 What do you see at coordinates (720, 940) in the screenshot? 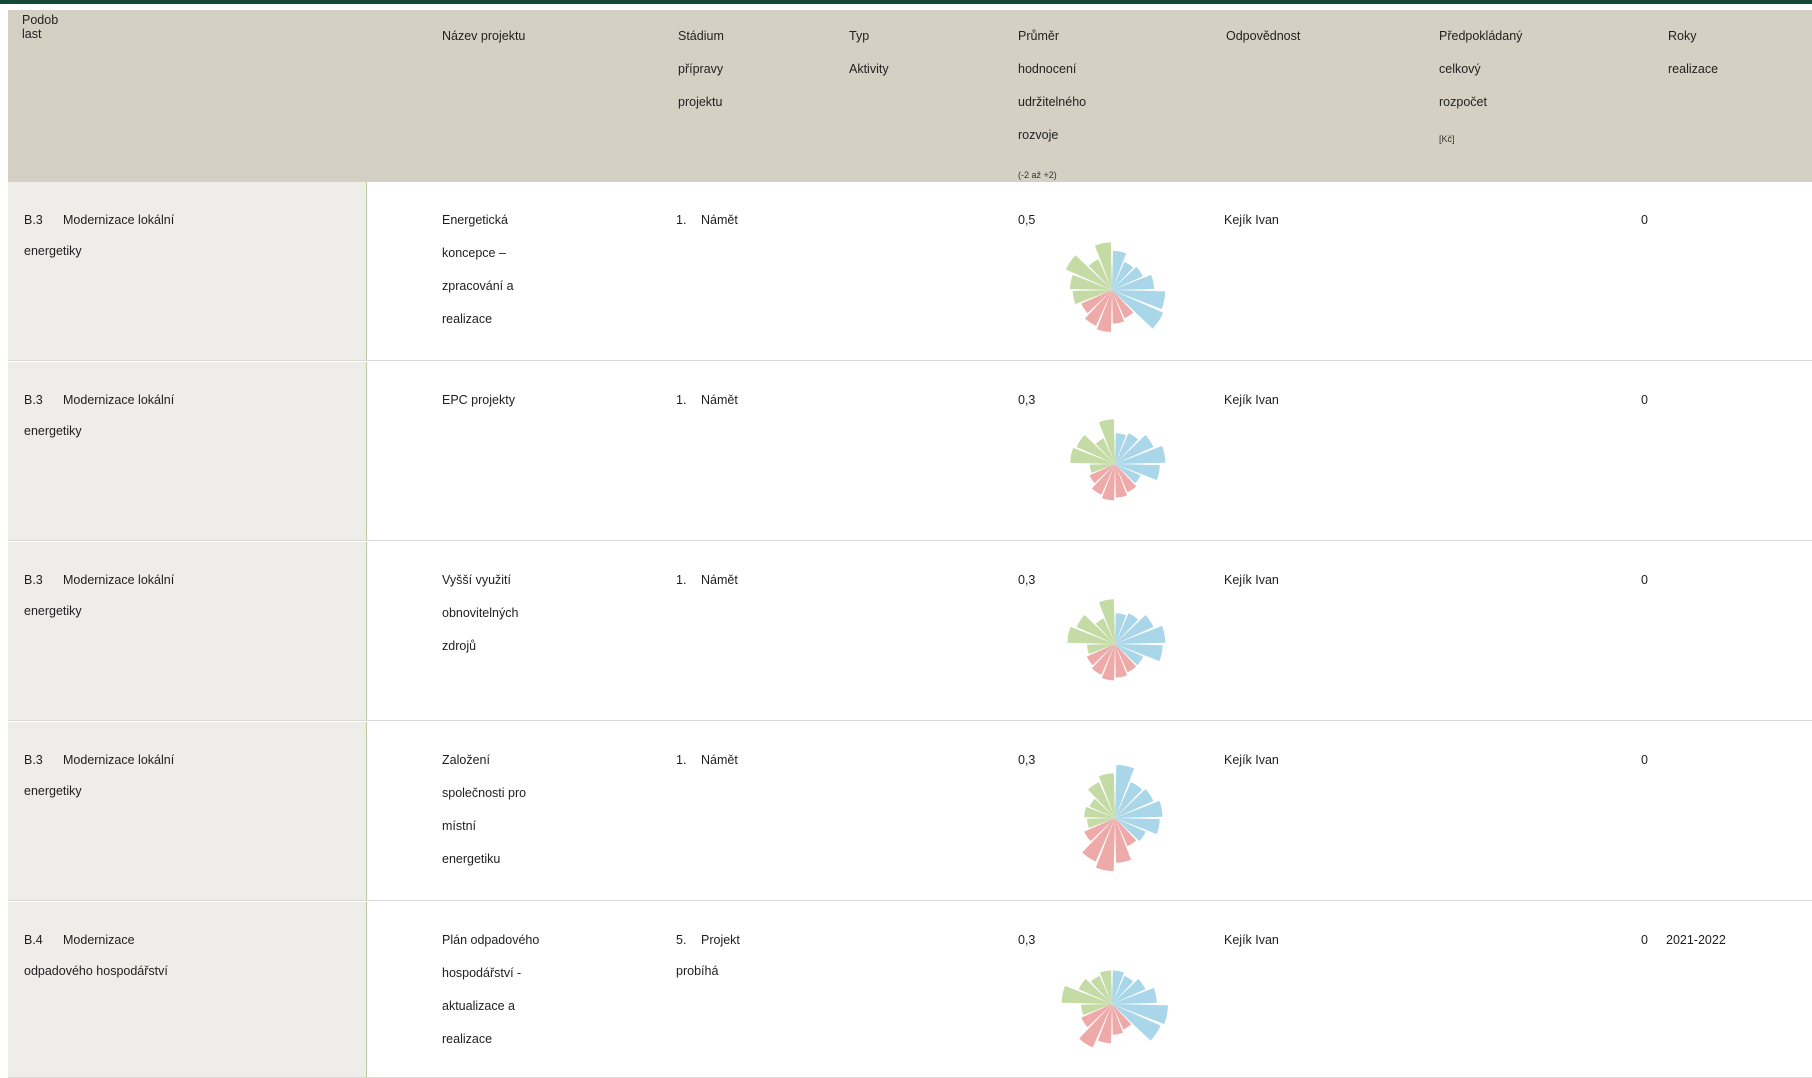
I see `stage-label: Projekt` at bounding box center [720, 940].